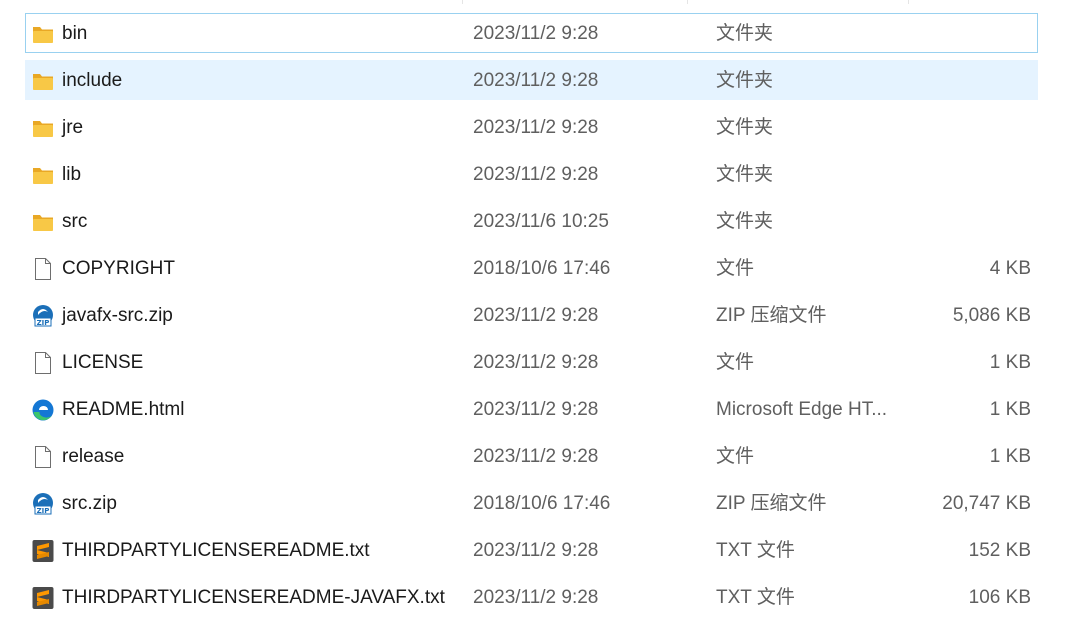 This screenshot has height=627, width=1075. I want to click on file-row: jre 2023/11/2 9:28 文件夹, so click(531, 127).